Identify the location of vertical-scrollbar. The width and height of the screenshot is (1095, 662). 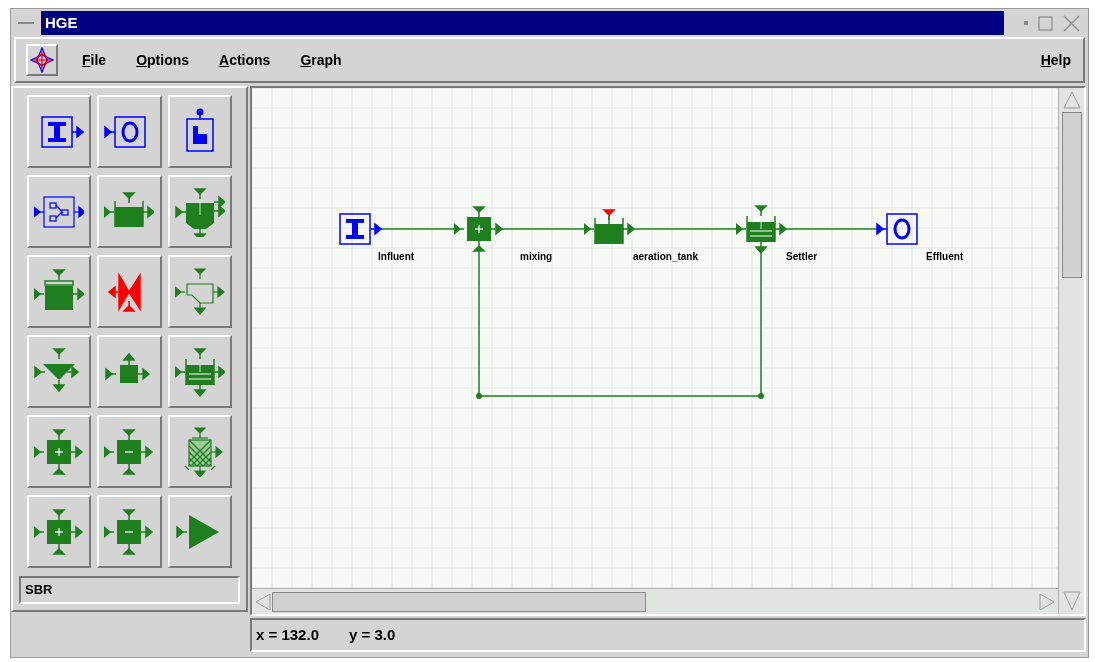
(1071, 351).